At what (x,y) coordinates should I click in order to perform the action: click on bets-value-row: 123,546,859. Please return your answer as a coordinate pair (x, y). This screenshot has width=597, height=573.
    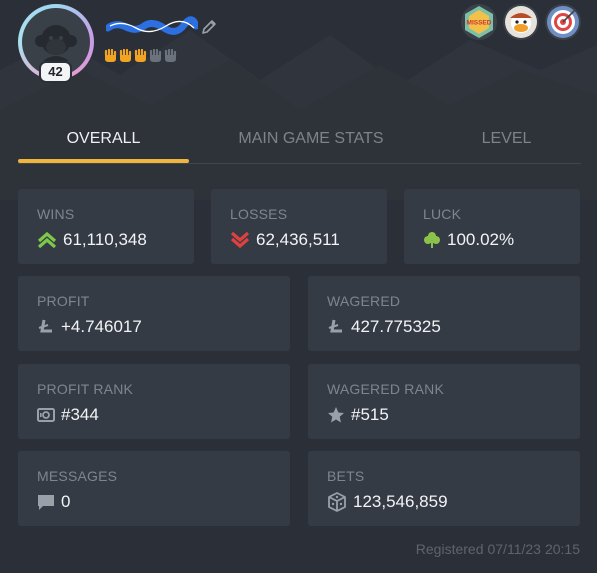
    Looking at the image, I should click on (387, 502).